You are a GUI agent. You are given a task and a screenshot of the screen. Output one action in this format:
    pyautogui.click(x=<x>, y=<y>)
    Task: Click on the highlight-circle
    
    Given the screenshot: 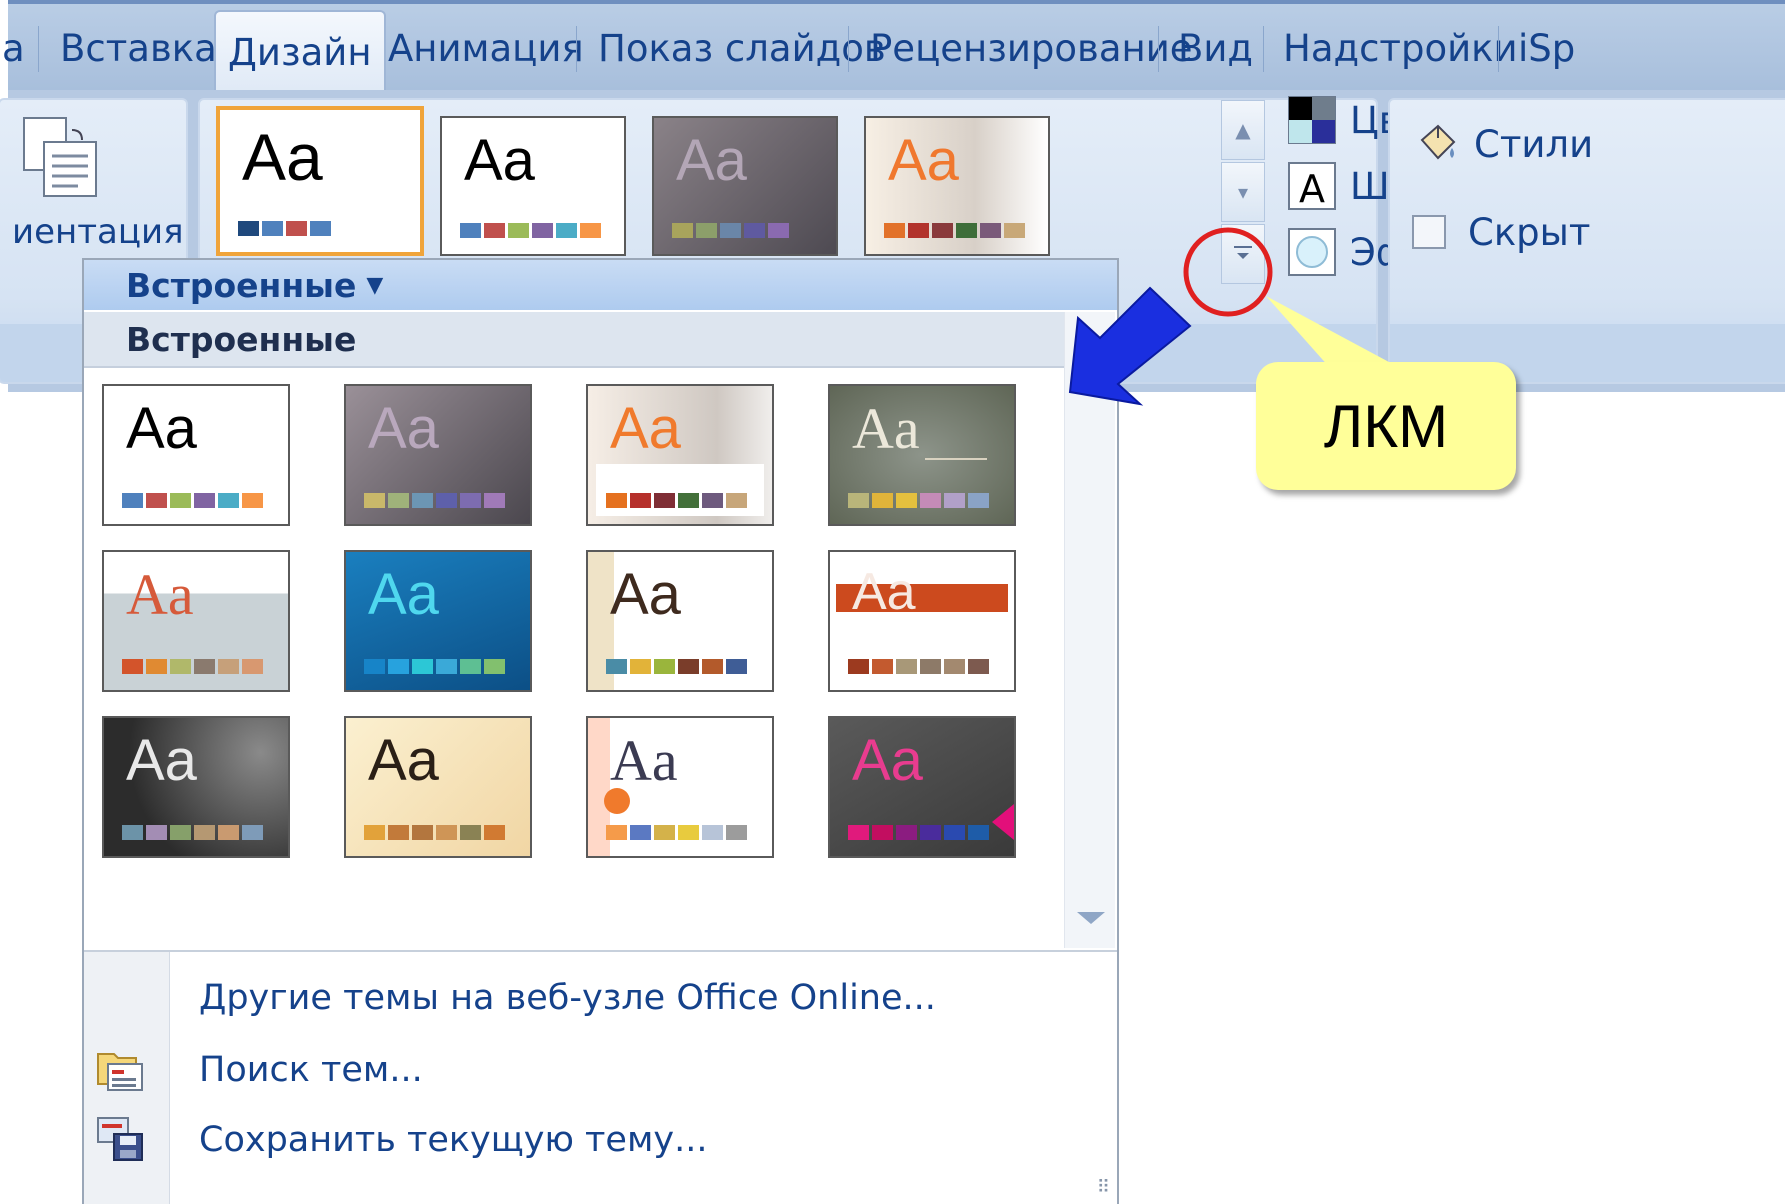 What is the action you would take?
    pyautogui.click(x=1228, y=272)
    